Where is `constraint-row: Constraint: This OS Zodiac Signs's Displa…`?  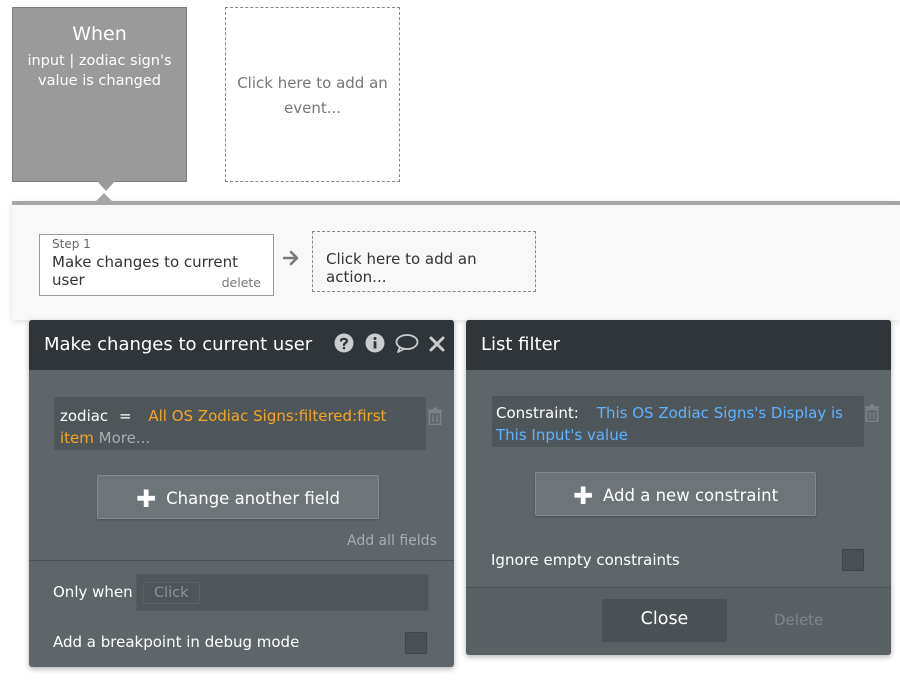 constraint-row: Constraint: This OS Zodiac Signs's Displa… is located at coordinates (678, 421).